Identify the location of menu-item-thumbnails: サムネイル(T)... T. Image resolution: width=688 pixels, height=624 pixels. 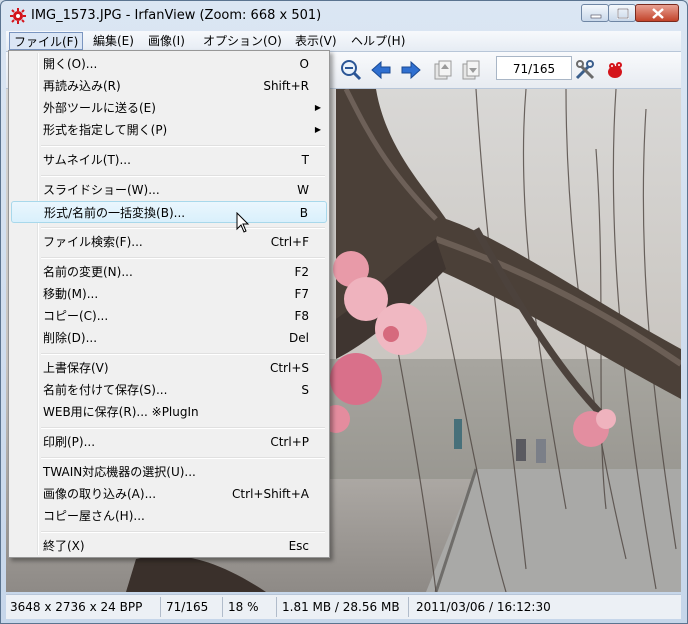
(169, 160).